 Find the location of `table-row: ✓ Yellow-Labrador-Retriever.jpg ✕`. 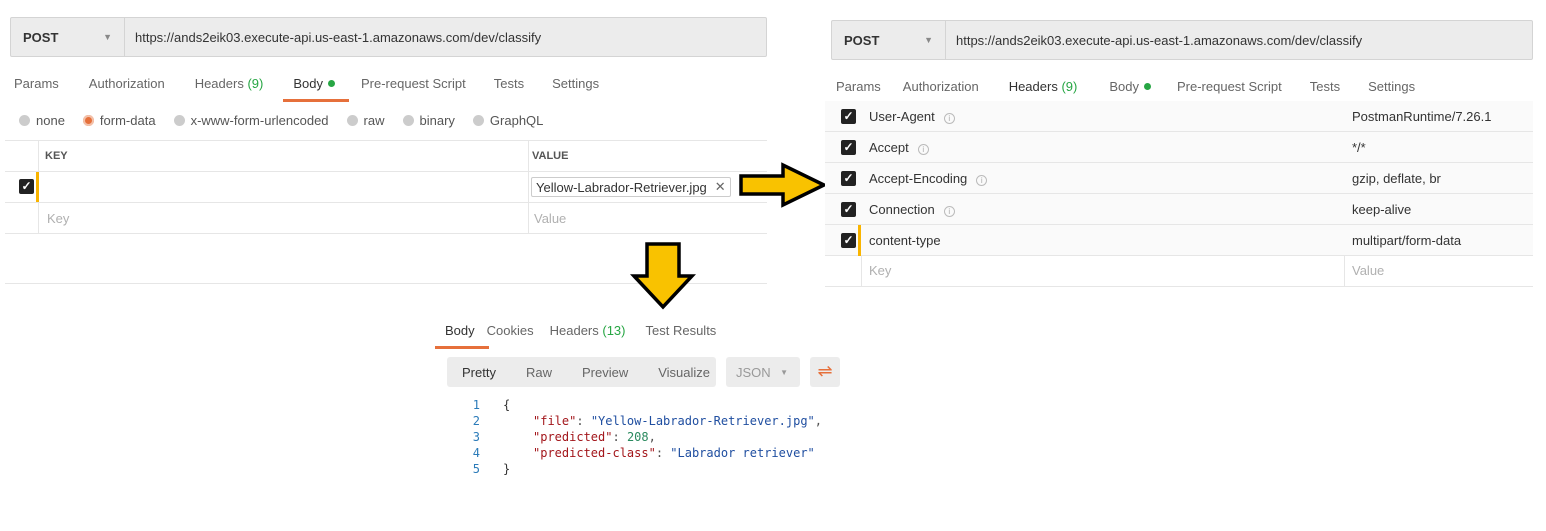

table-row: ✓ Yellow-Labrador-Retriever.jpg ✕ is located at coordinates (386, 187).